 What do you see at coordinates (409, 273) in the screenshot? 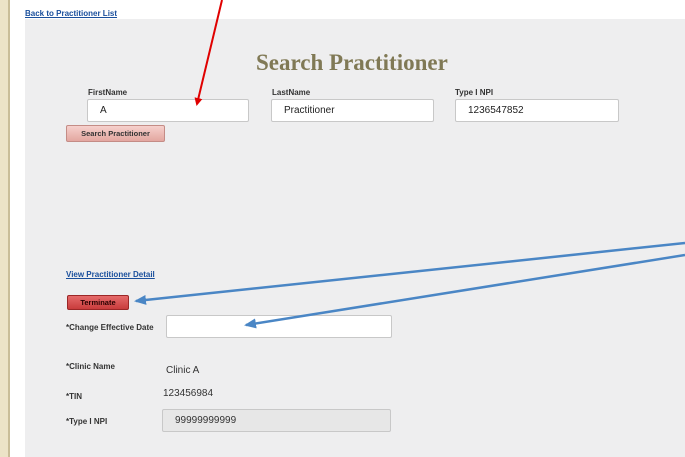
I see `blue-annotation-arrow-terminate` at bounding box center [409, 273].